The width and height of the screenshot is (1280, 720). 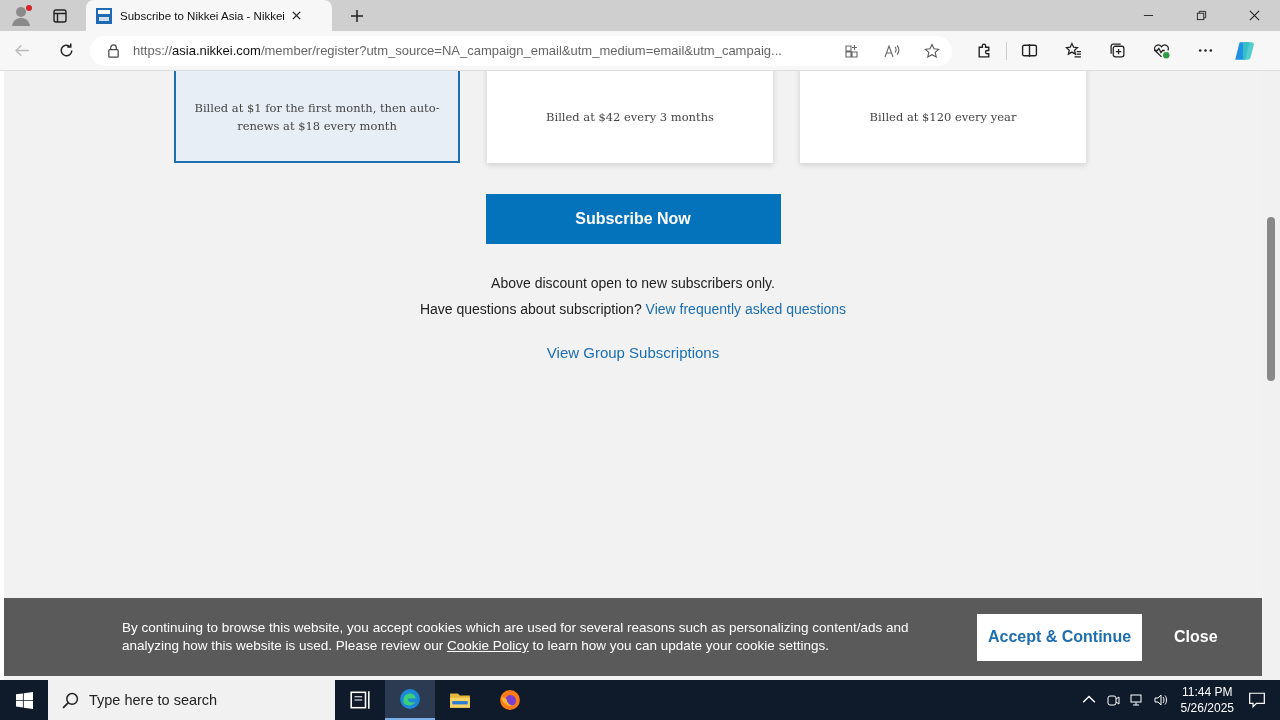 I want to click on app-available-icon, so click(x=852, y=50).